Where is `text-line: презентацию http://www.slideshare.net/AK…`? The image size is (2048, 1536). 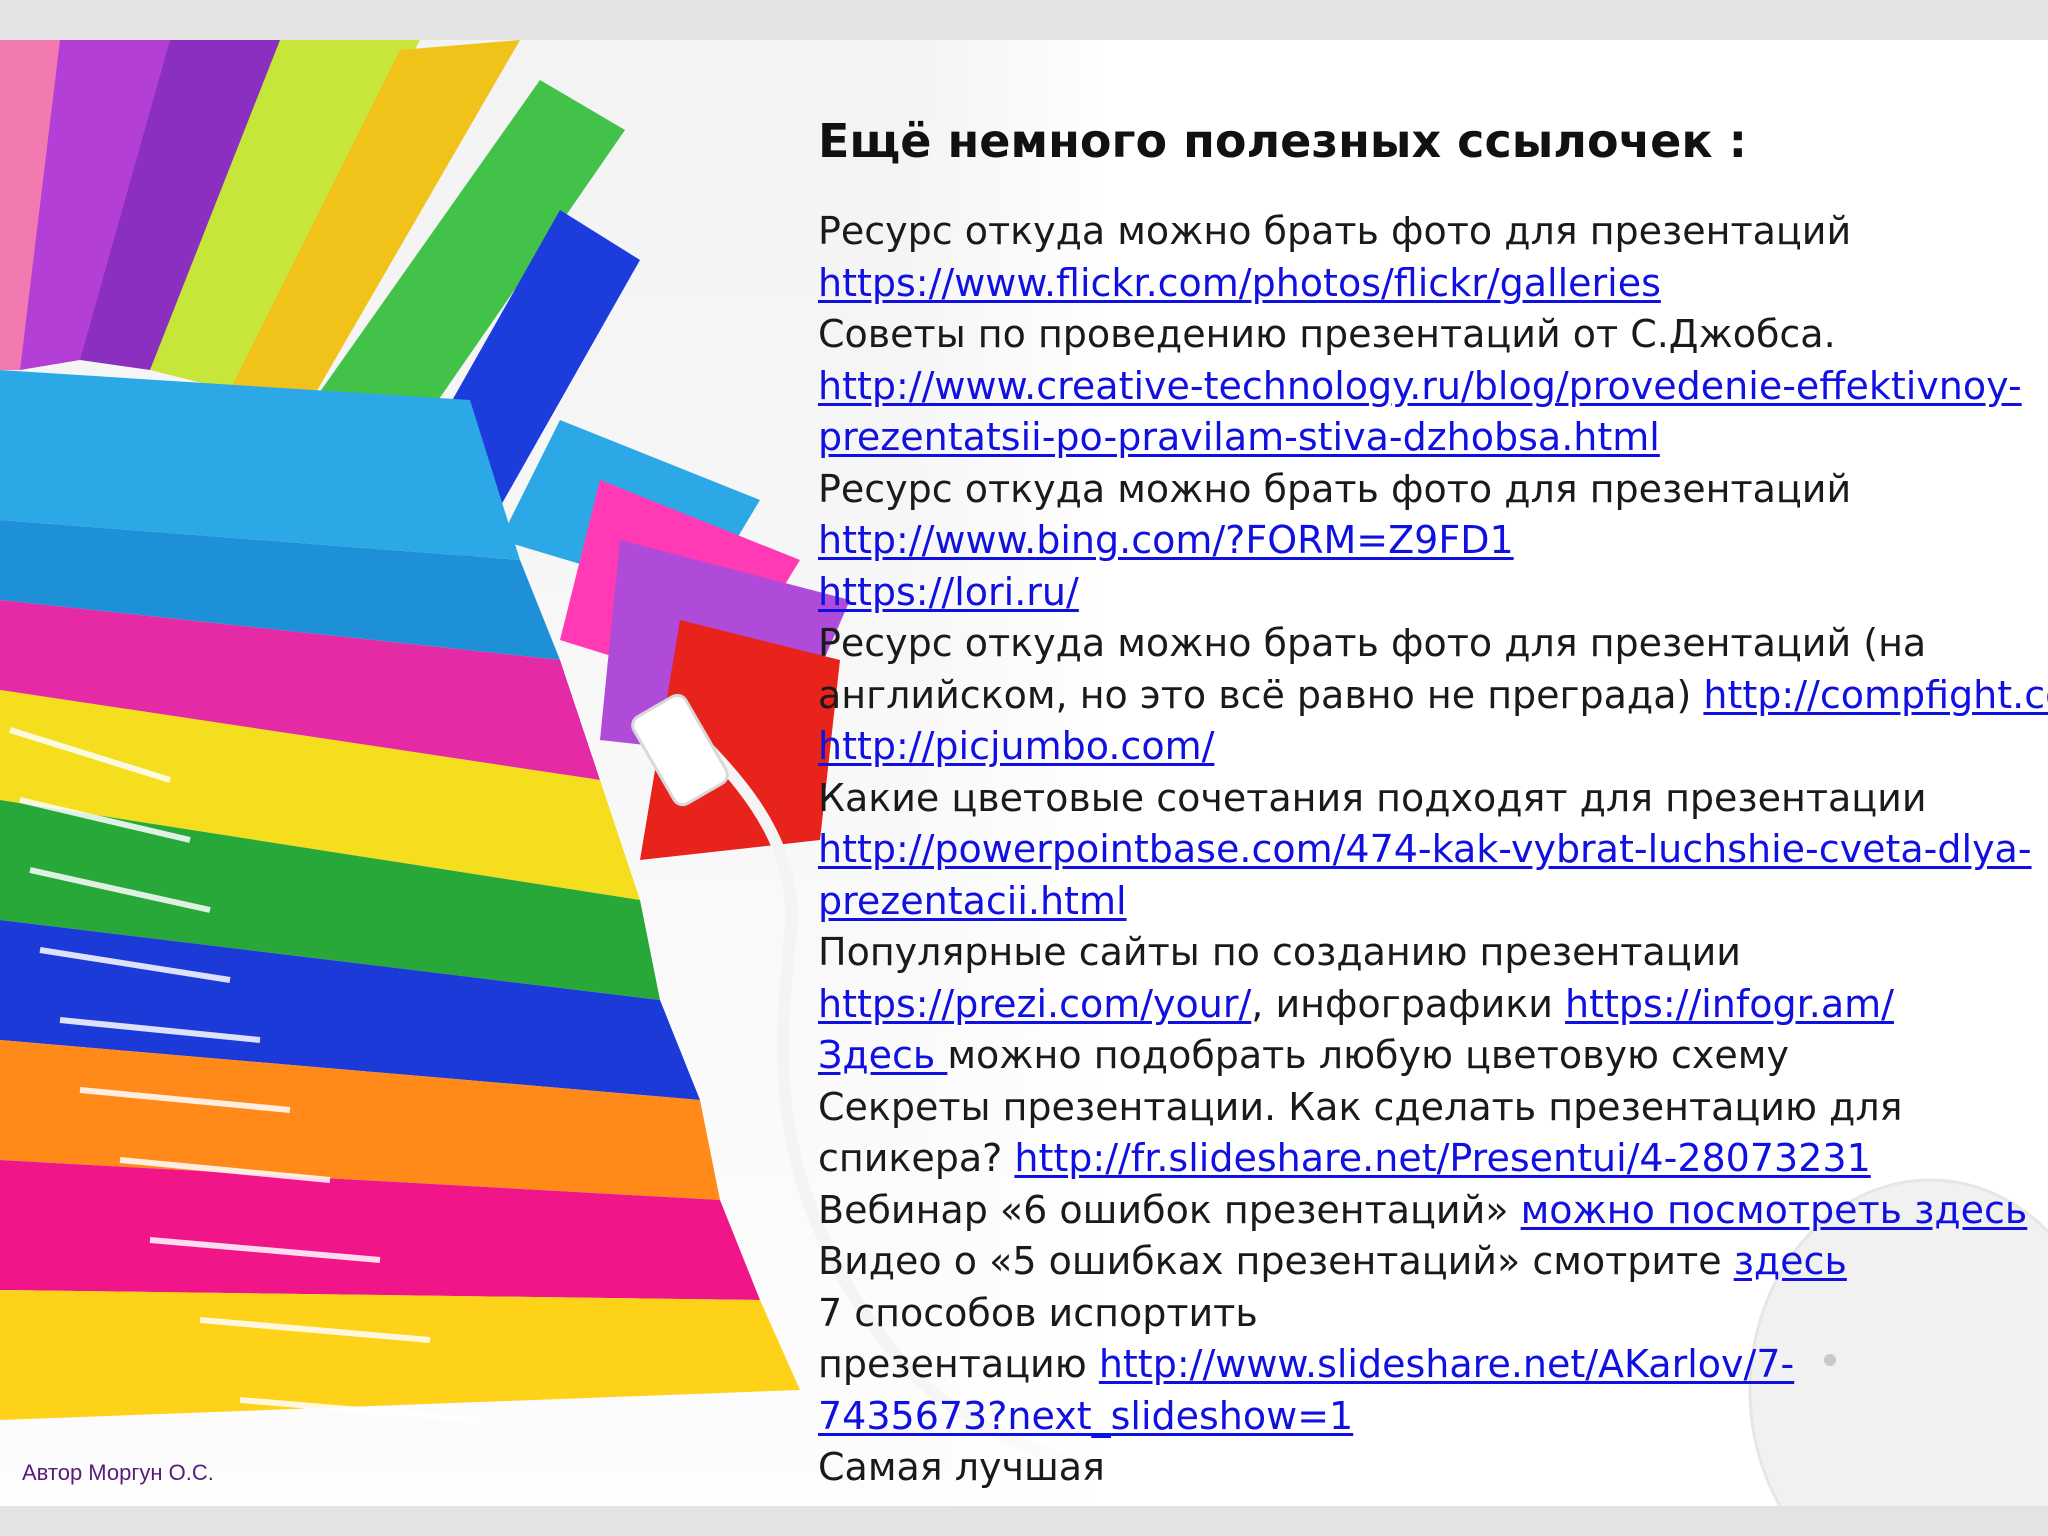
text-line: презентацию http://www.slideshare.net/AK… is located at coordinates (1425, 1365).